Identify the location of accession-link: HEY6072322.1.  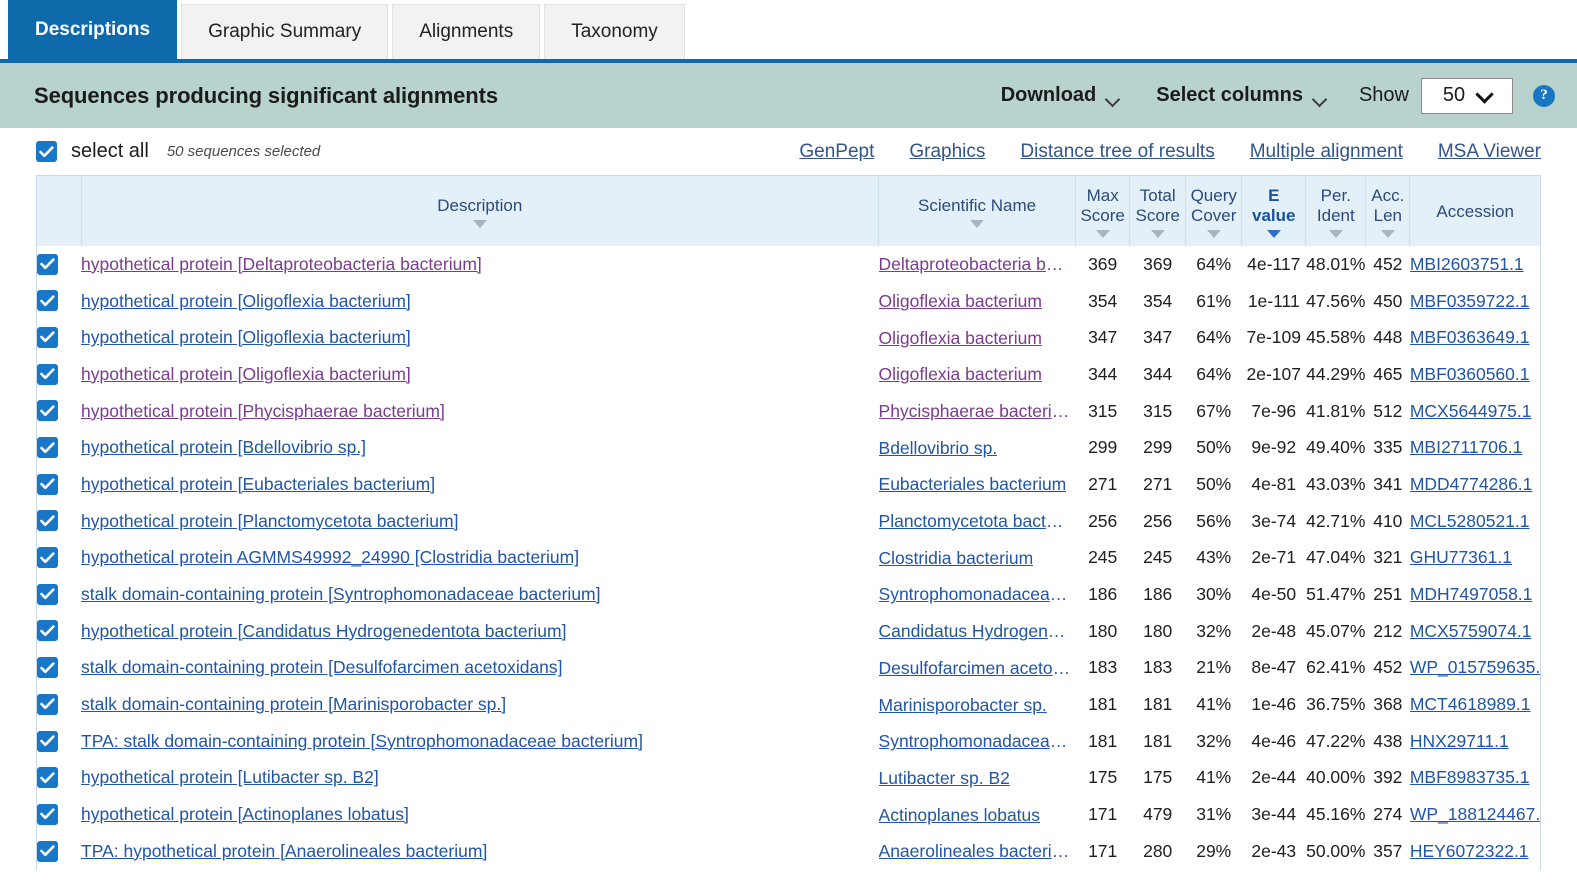
(1469, 851).